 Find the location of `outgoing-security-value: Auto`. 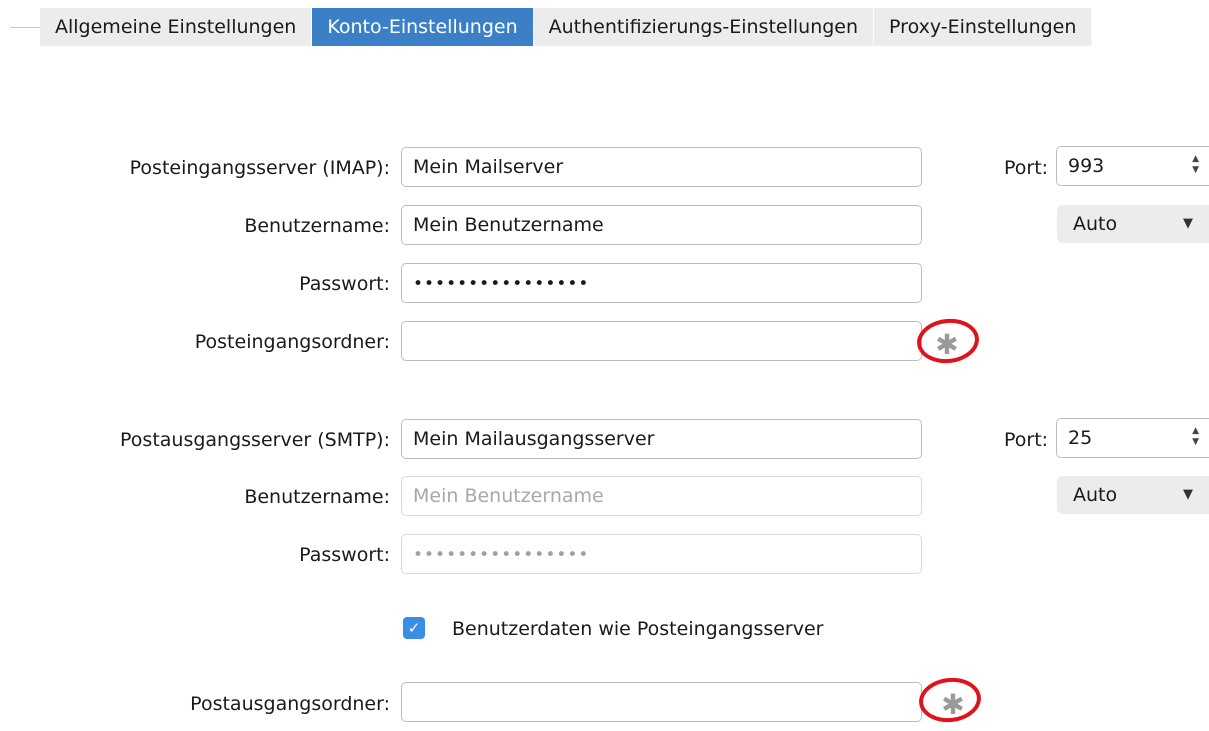

outgoing-security-value: Auto is located at coordinates (1095, 495).